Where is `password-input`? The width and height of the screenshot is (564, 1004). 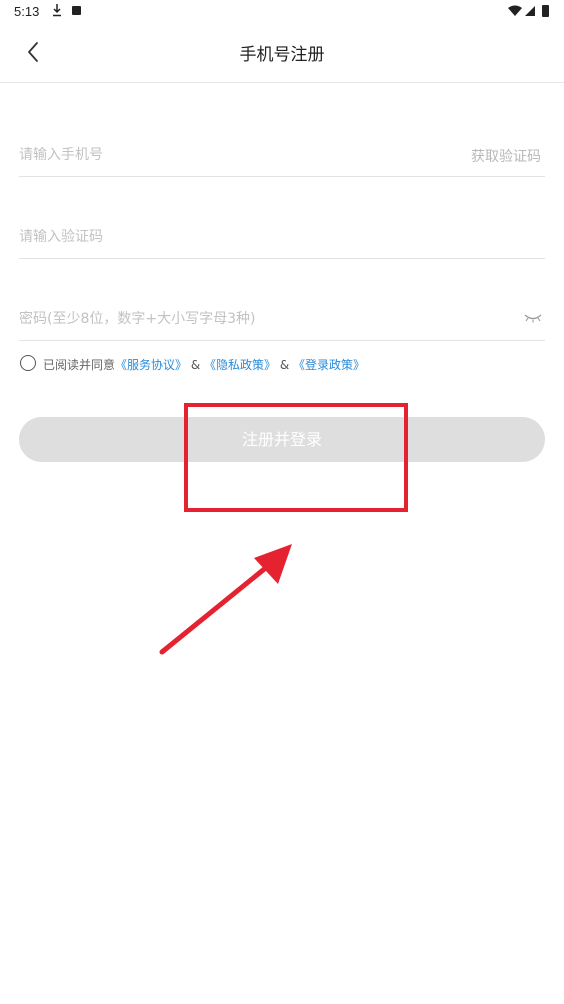 password-input is located at coordinates (229, 319).